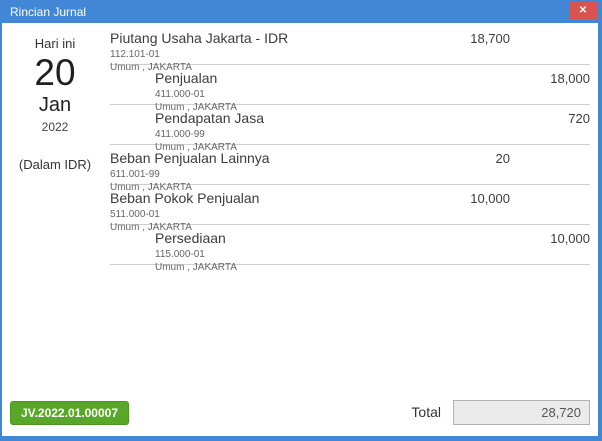 The height and width of the screenshot is (441, 602). I want to click on account-name: Beban Penjualan Lainnya, so click(190, 158).